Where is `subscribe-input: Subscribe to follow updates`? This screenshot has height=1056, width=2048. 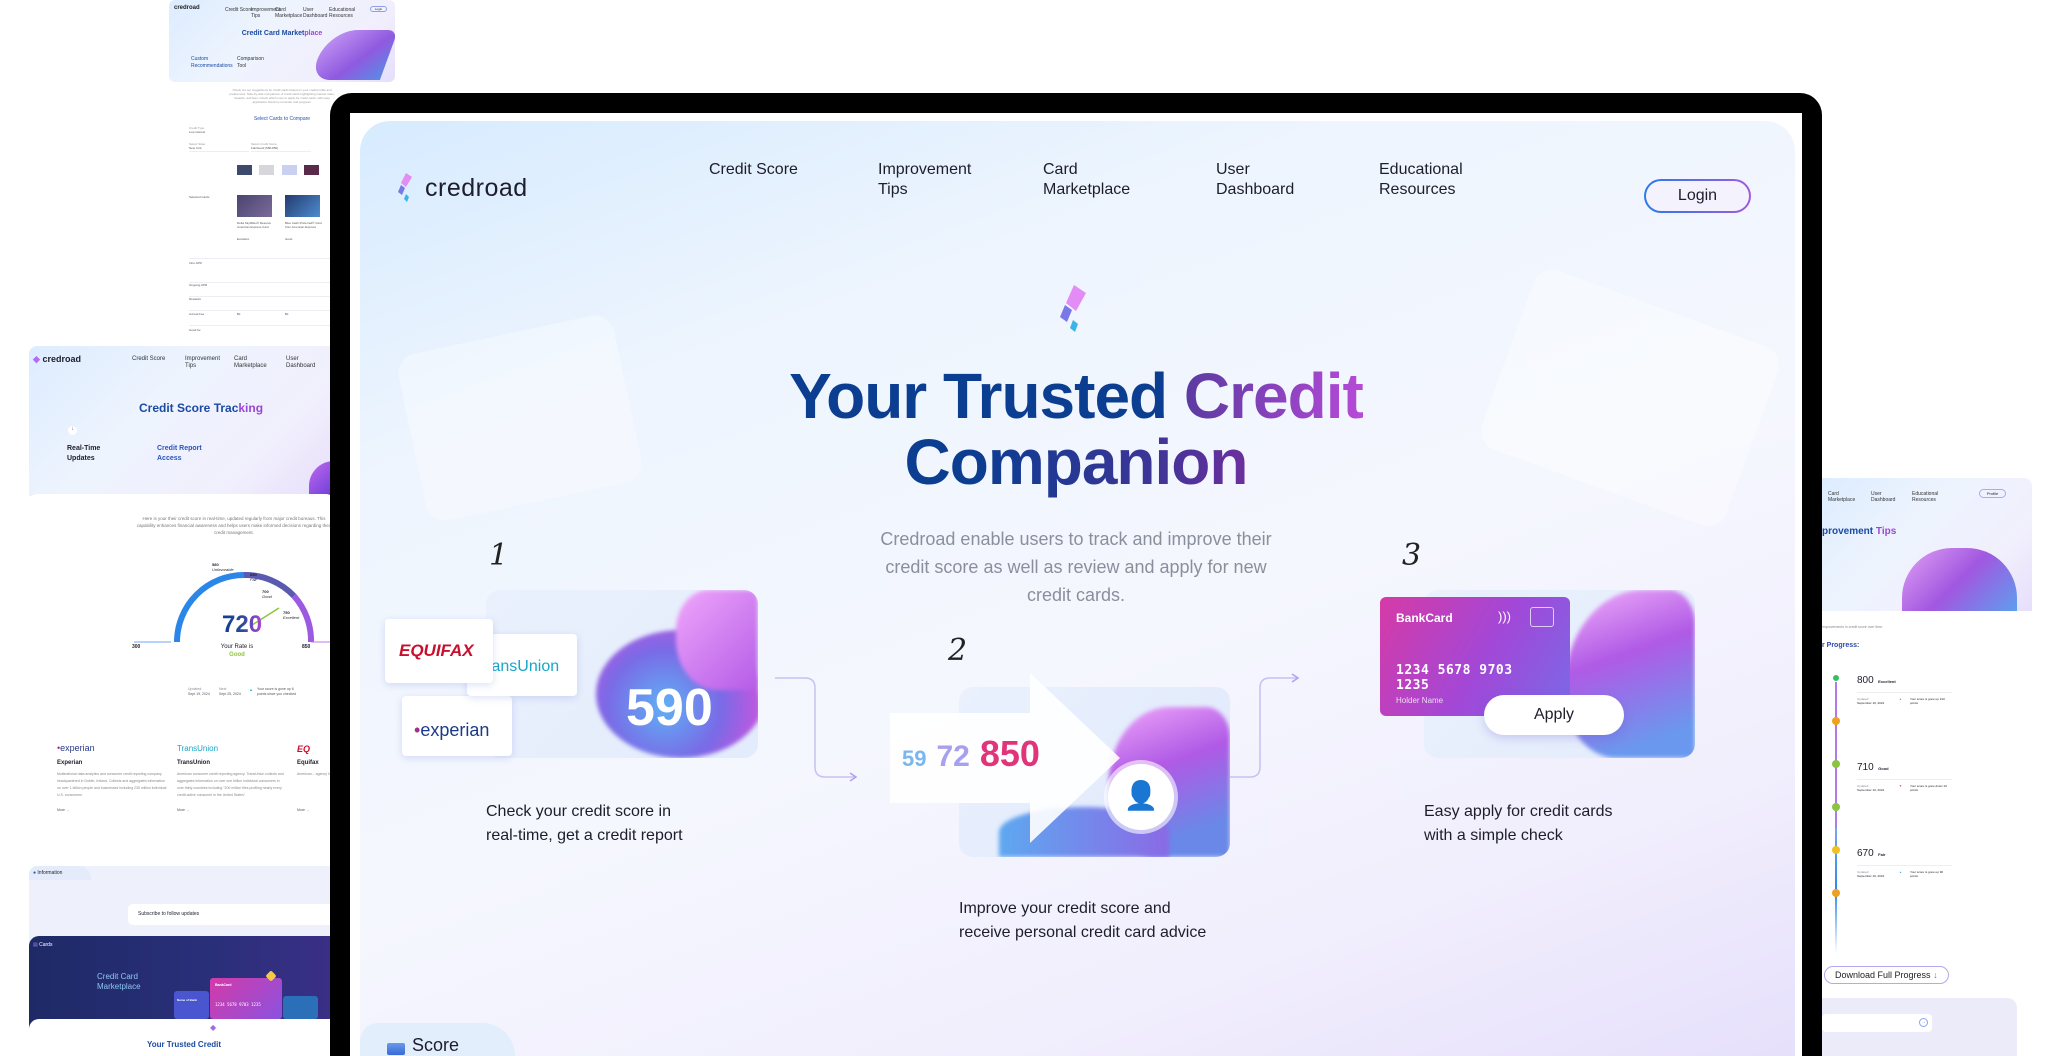
subscribe-input: Subscribe to follow updates is located at coordinates (231, 914).